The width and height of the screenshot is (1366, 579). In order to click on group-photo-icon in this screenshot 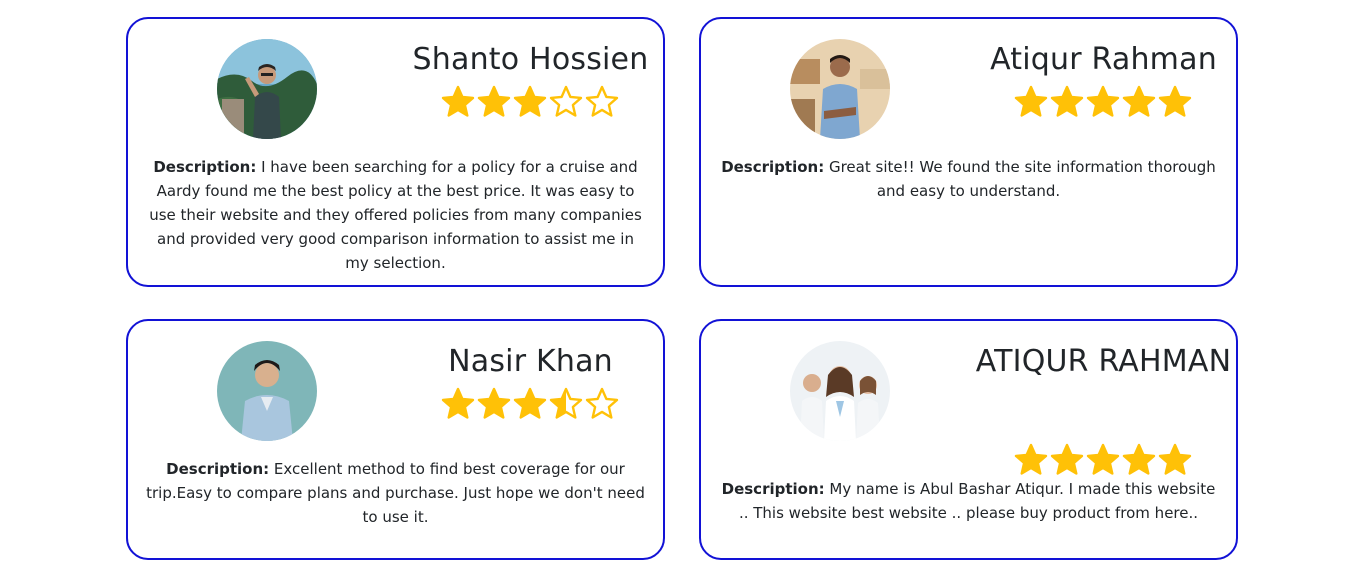, I will do `click(840, 391)`.